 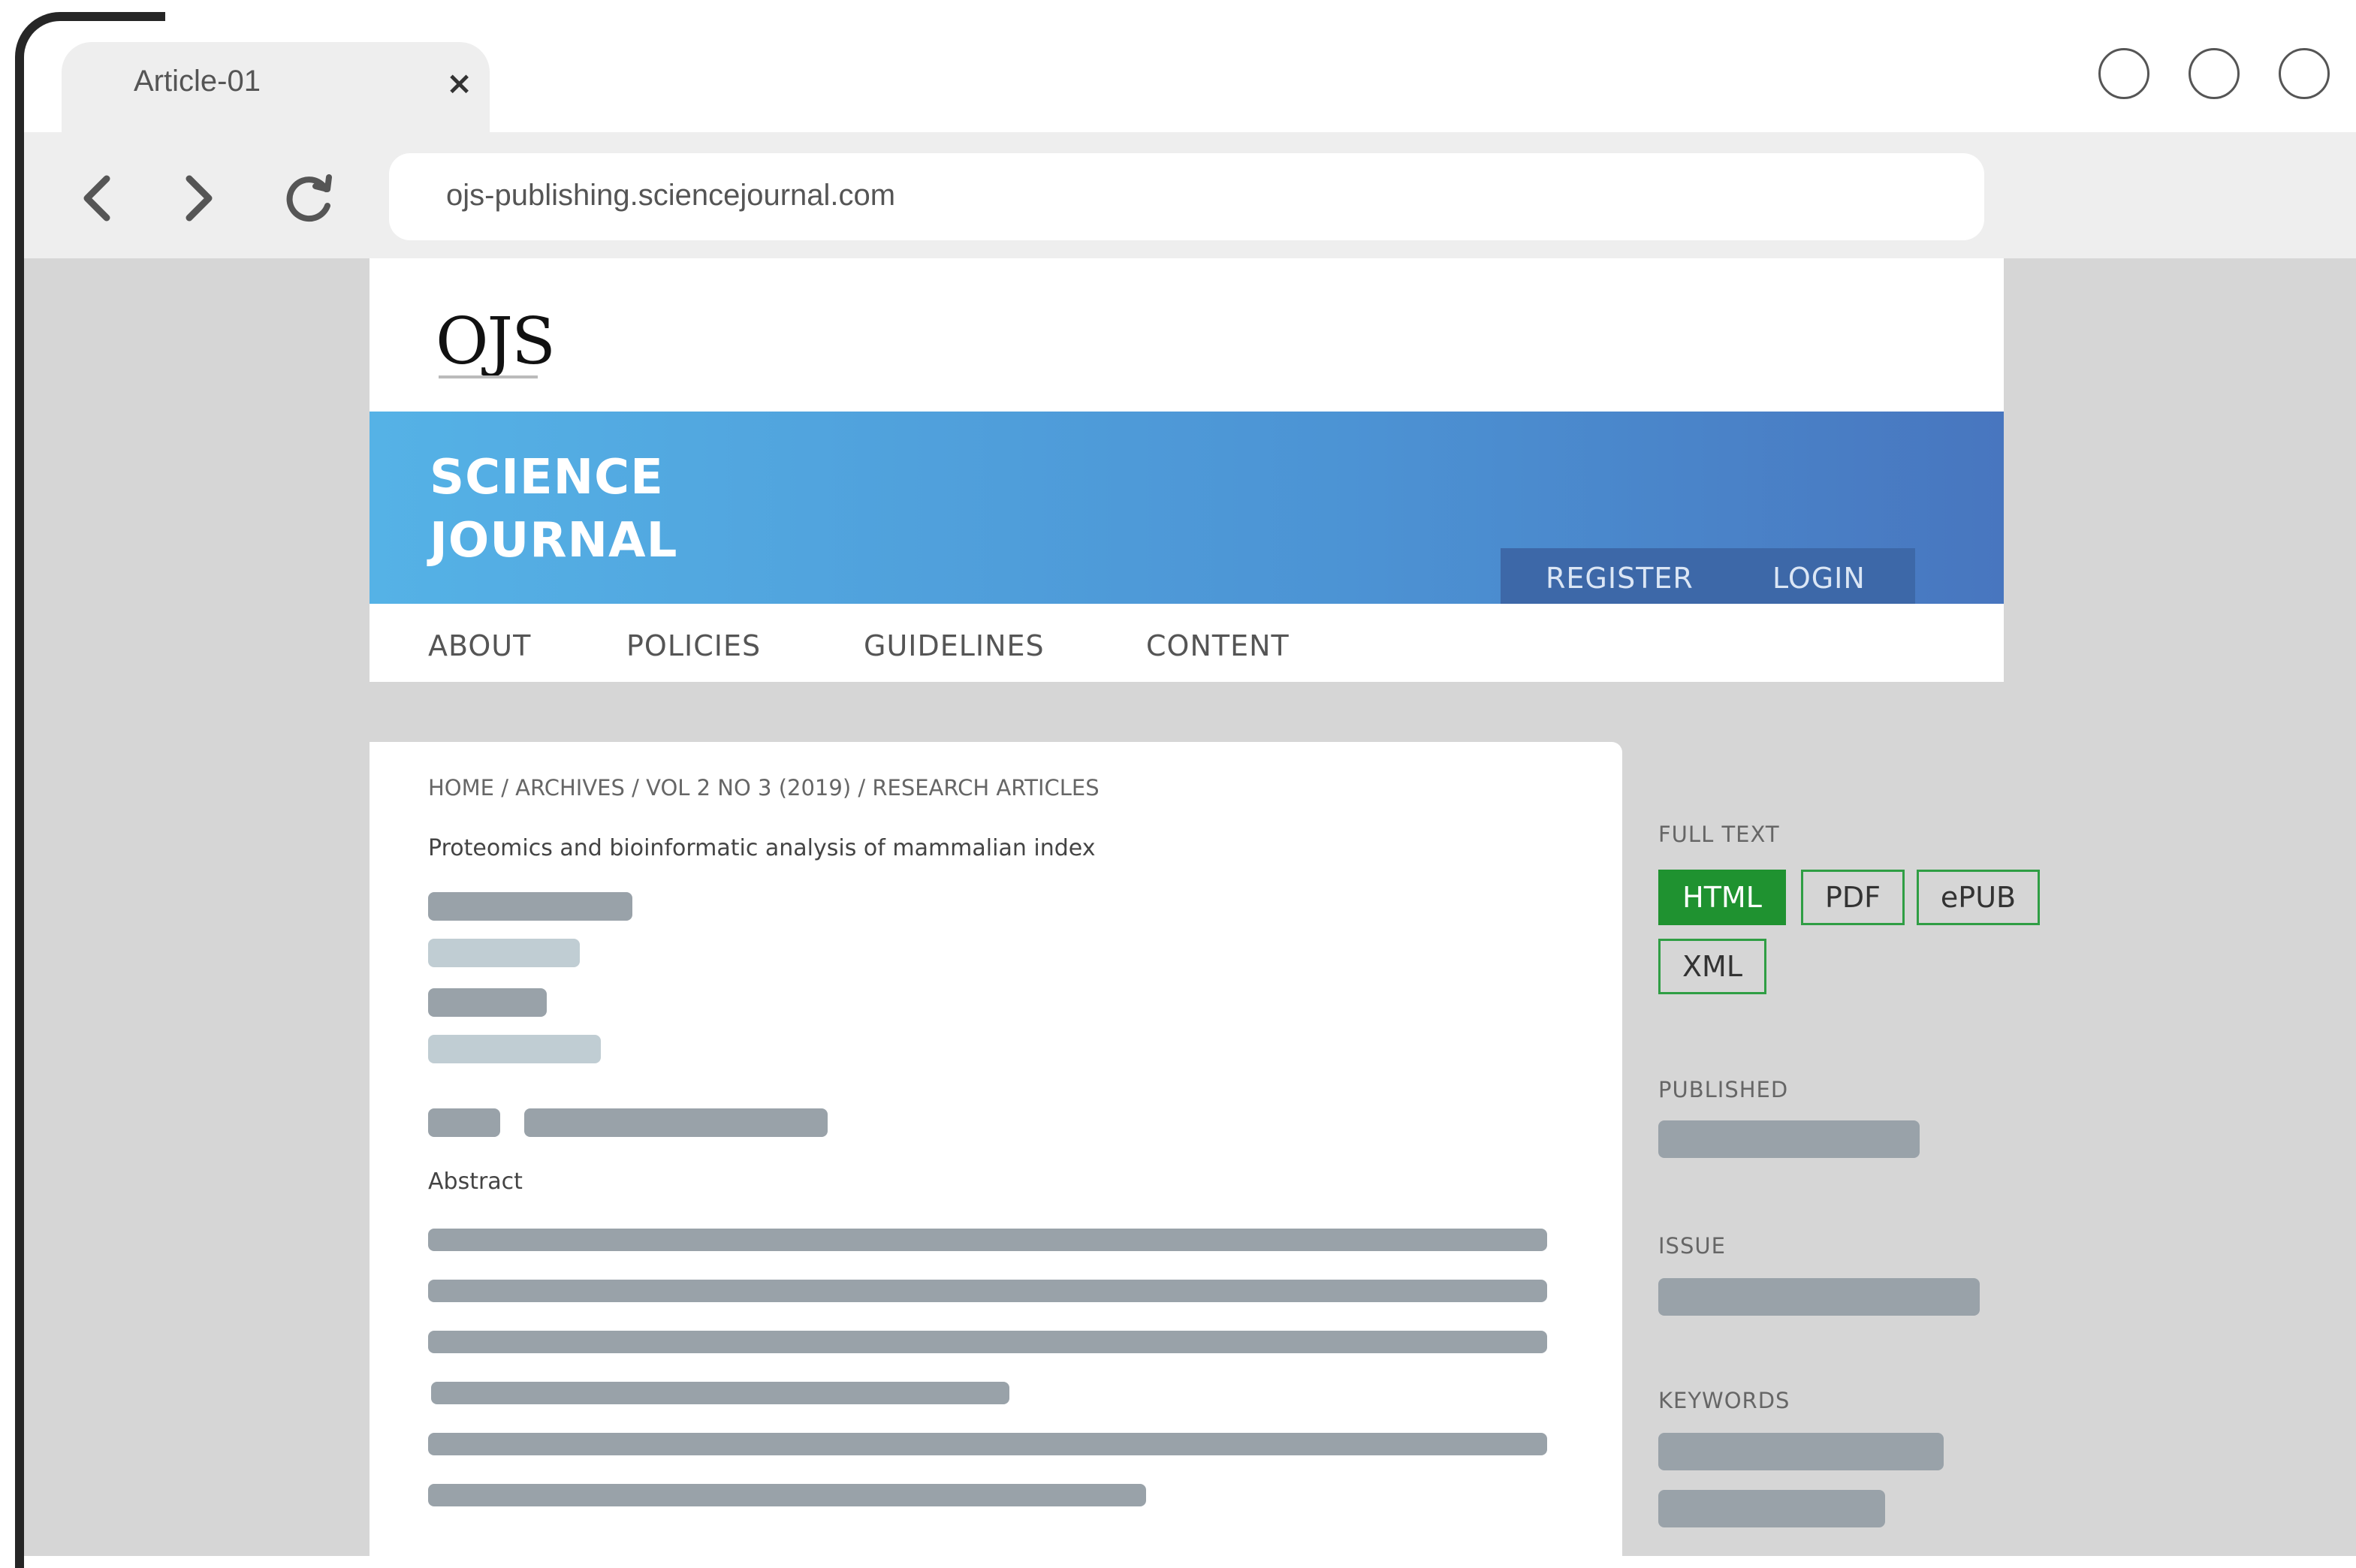 What do you see at coordinates (1712, 966) in the screenshot?
I see `xml-button: XML` at bounding box center [1712, 966].